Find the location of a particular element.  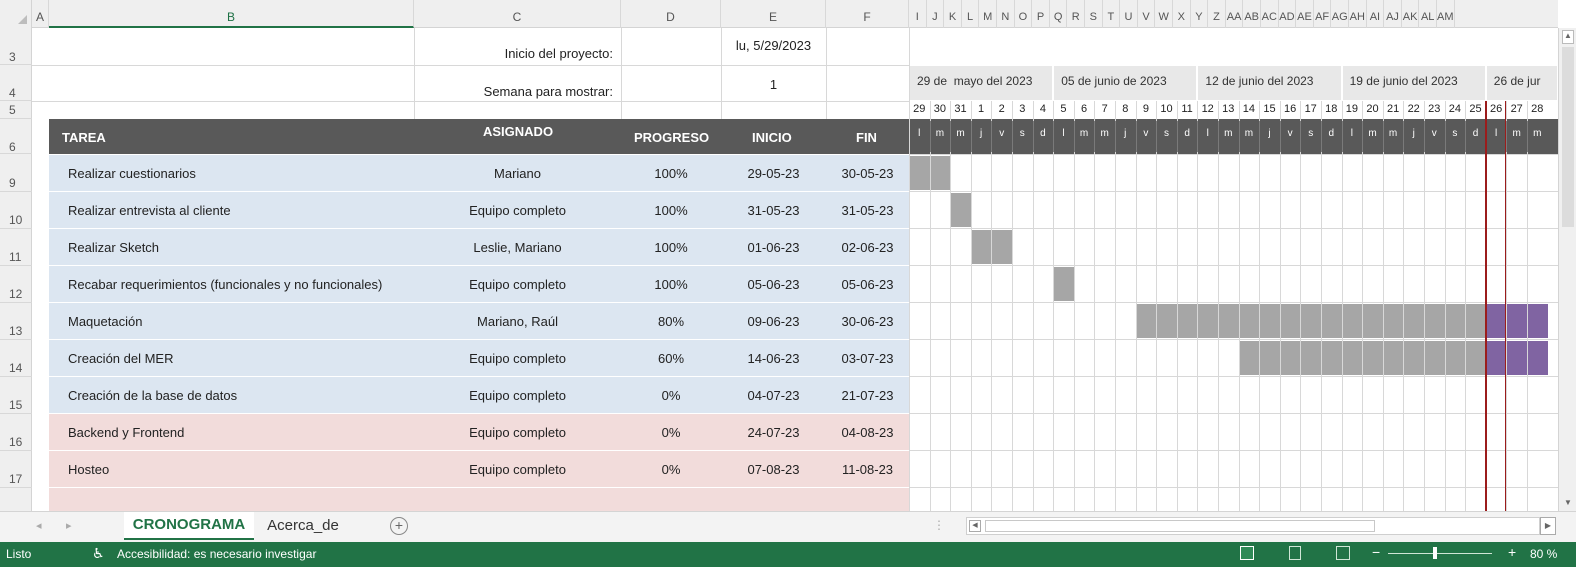

week-to-show-value: 1 is located at coordinates (773, 84).